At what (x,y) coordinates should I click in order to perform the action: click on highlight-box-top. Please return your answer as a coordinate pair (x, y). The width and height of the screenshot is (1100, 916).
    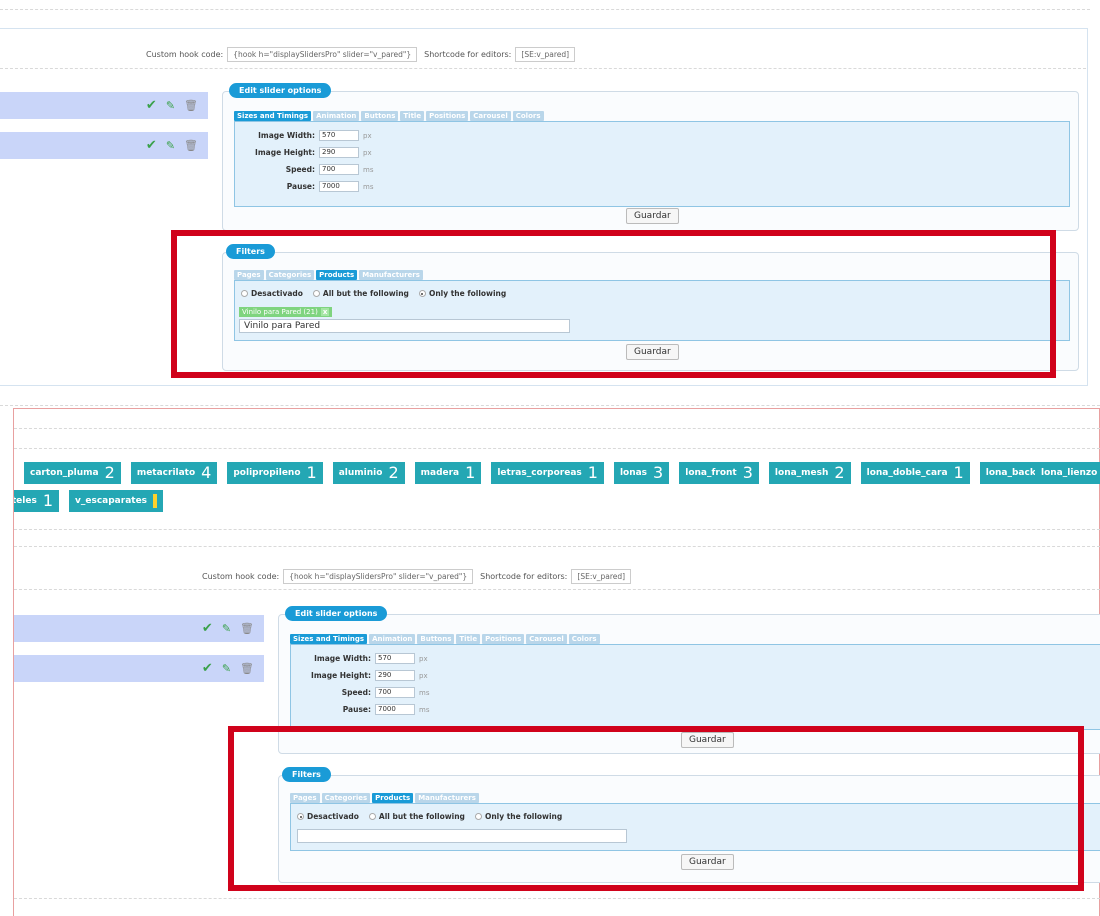
    Looking at the image, I should click on (613, 304).